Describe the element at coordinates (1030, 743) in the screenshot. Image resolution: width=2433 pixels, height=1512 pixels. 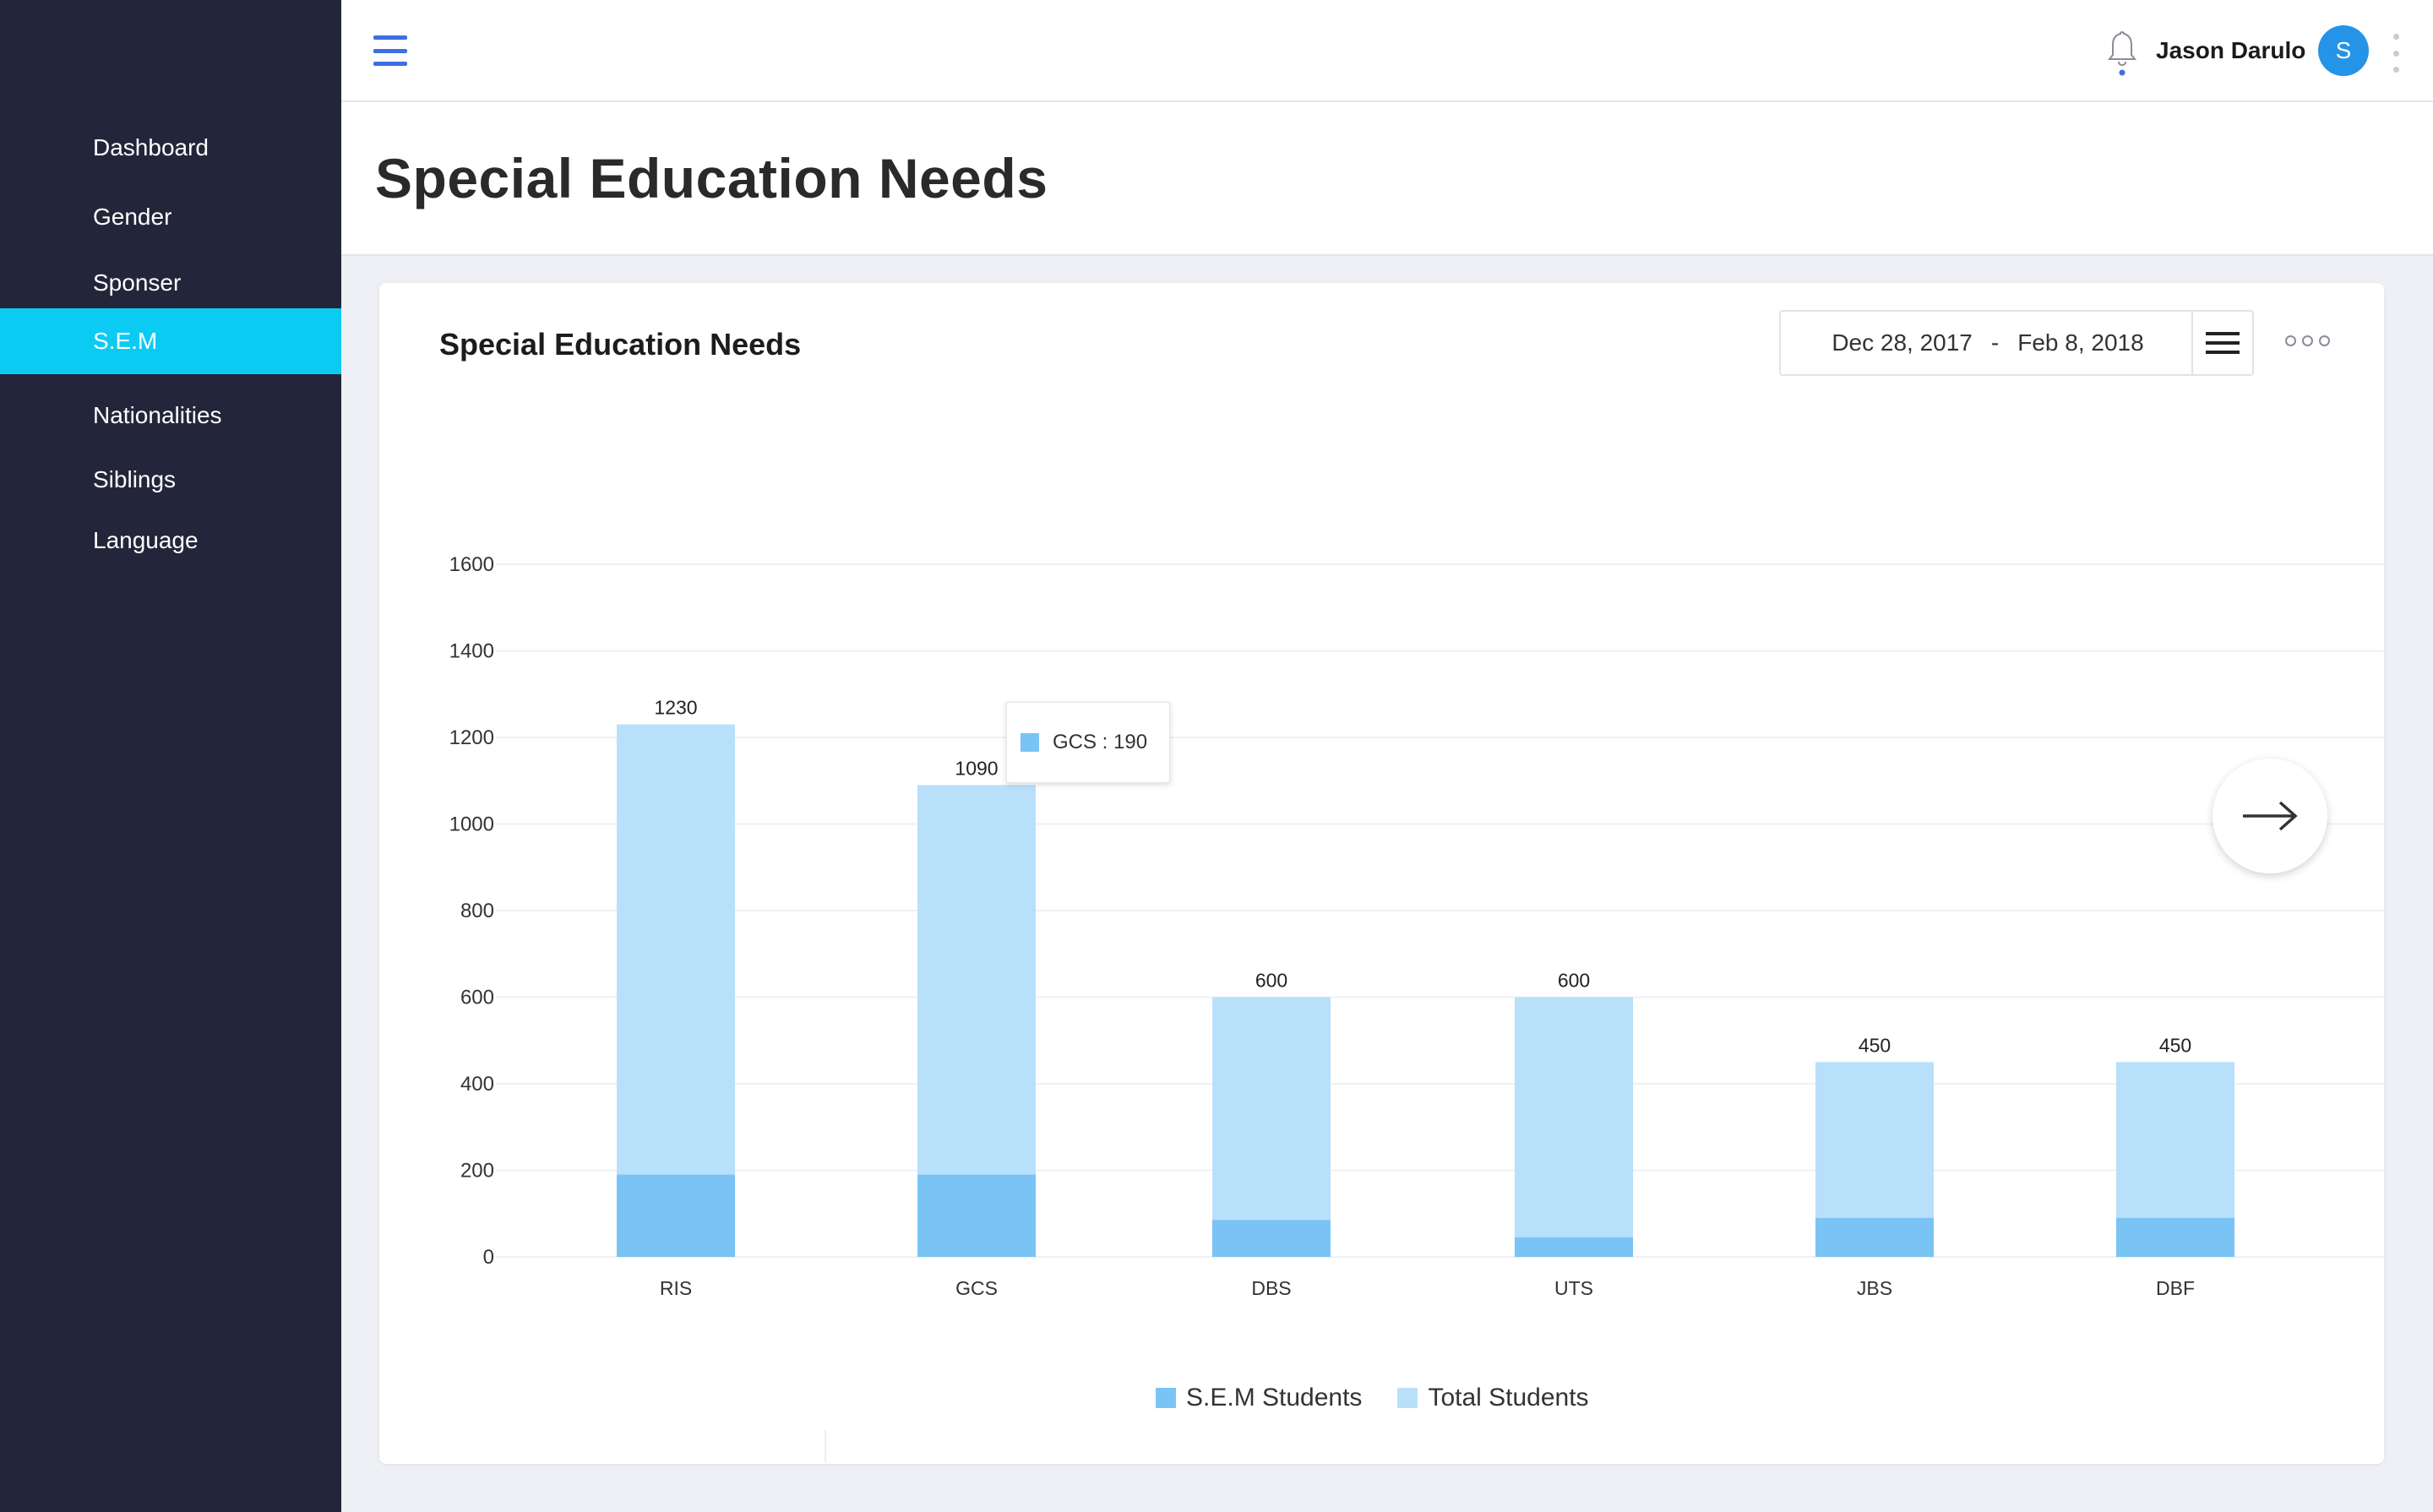
I see `tooltip-swatch` at that location.